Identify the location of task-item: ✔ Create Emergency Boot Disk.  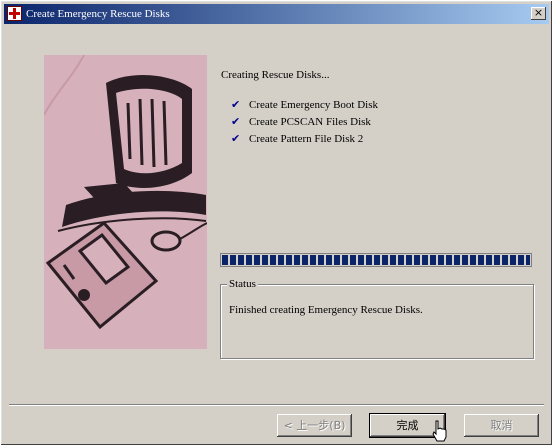
(304, 105).